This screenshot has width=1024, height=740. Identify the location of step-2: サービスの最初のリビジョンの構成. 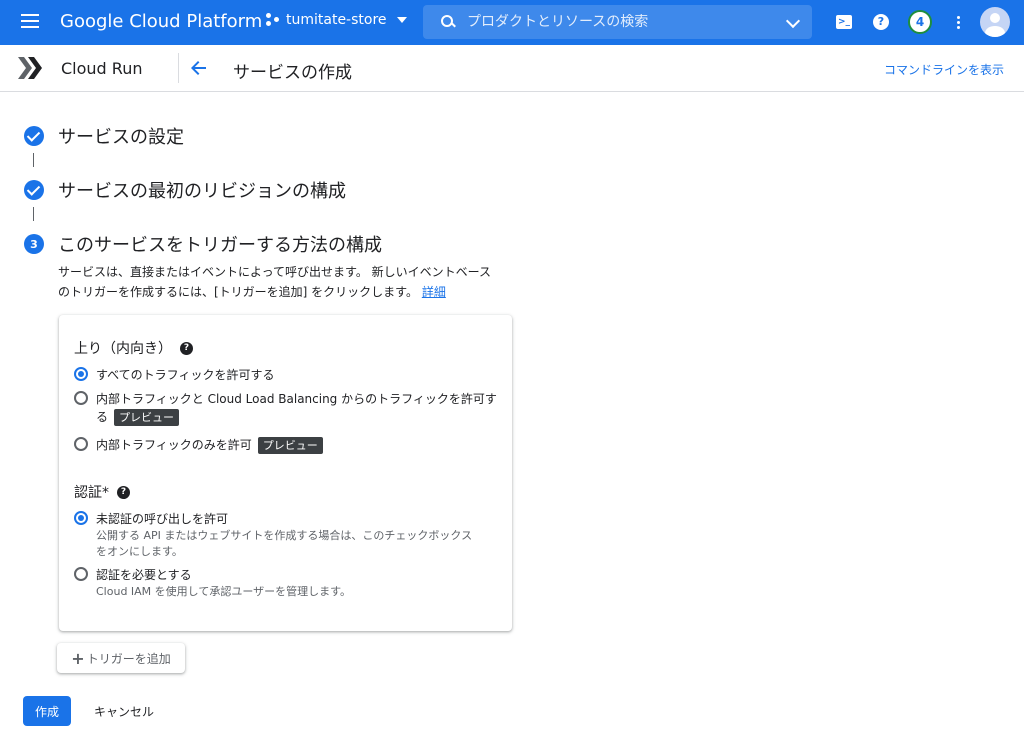
(185, 190).